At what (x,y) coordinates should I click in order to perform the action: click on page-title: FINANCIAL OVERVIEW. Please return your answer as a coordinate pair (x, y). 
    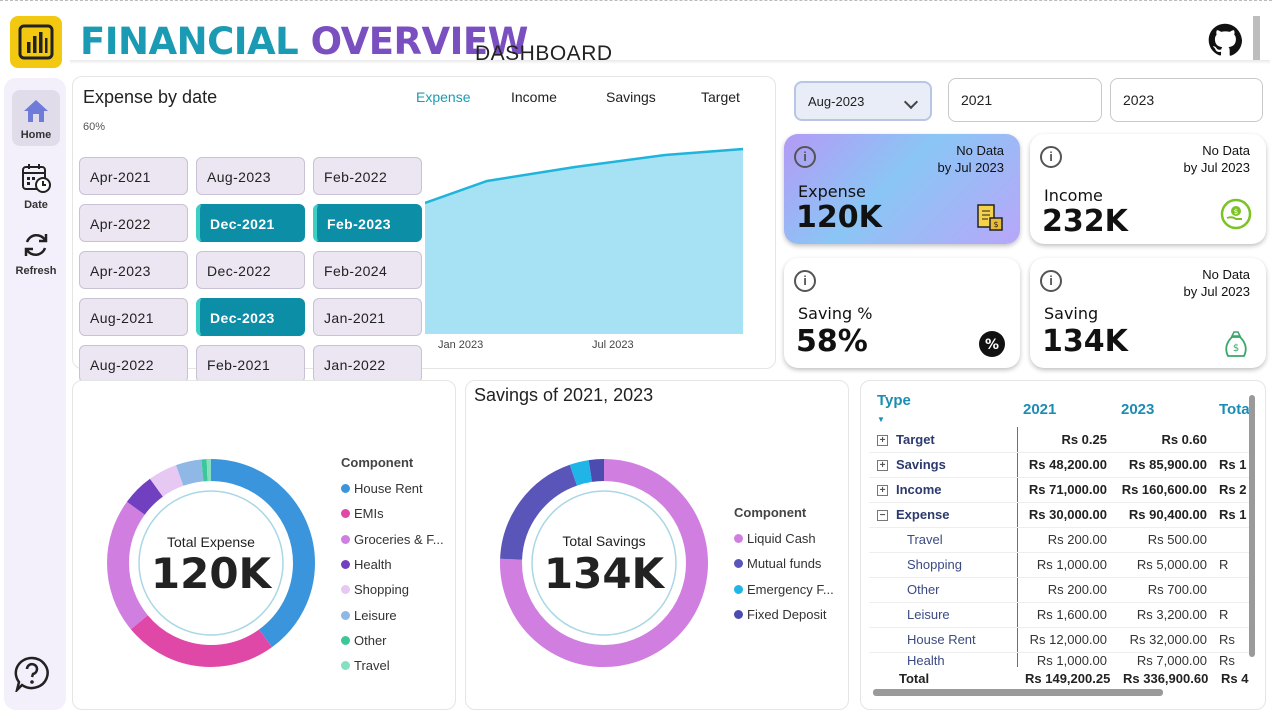
    Looking at the image, I should click on (304, 41).